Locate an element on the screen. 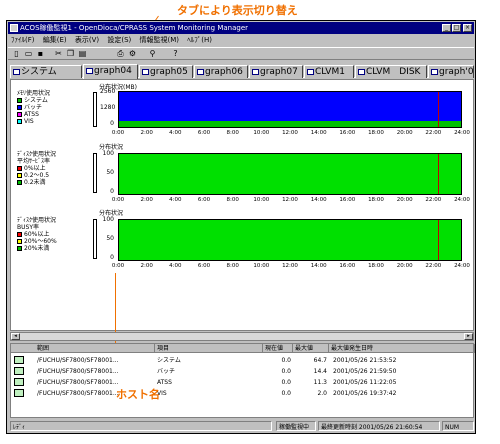 The width and height of the screenshot is (500, 444). column-header: 現在値 is located at coordinates (278, 348).